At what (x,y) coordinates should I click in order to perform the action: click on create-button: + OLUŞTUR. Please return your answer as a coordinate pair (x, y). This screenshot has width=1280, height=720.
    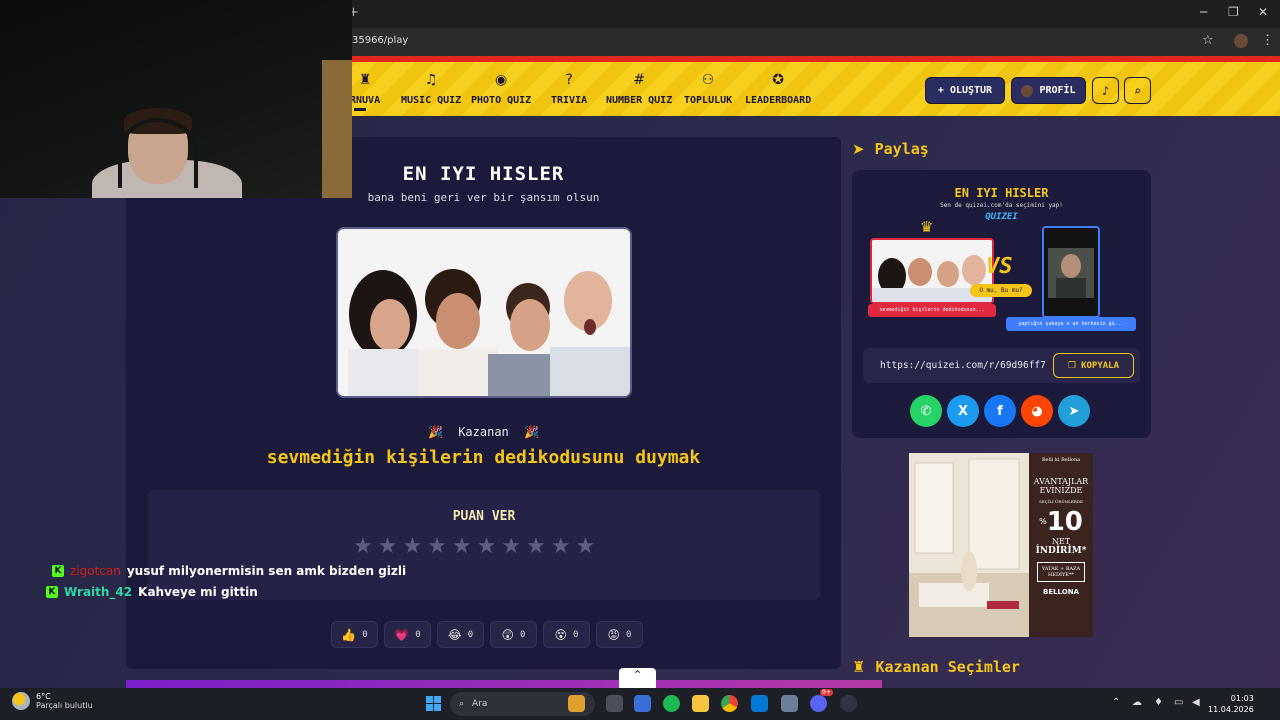
    Looking at the image, I should click on (965, 90).